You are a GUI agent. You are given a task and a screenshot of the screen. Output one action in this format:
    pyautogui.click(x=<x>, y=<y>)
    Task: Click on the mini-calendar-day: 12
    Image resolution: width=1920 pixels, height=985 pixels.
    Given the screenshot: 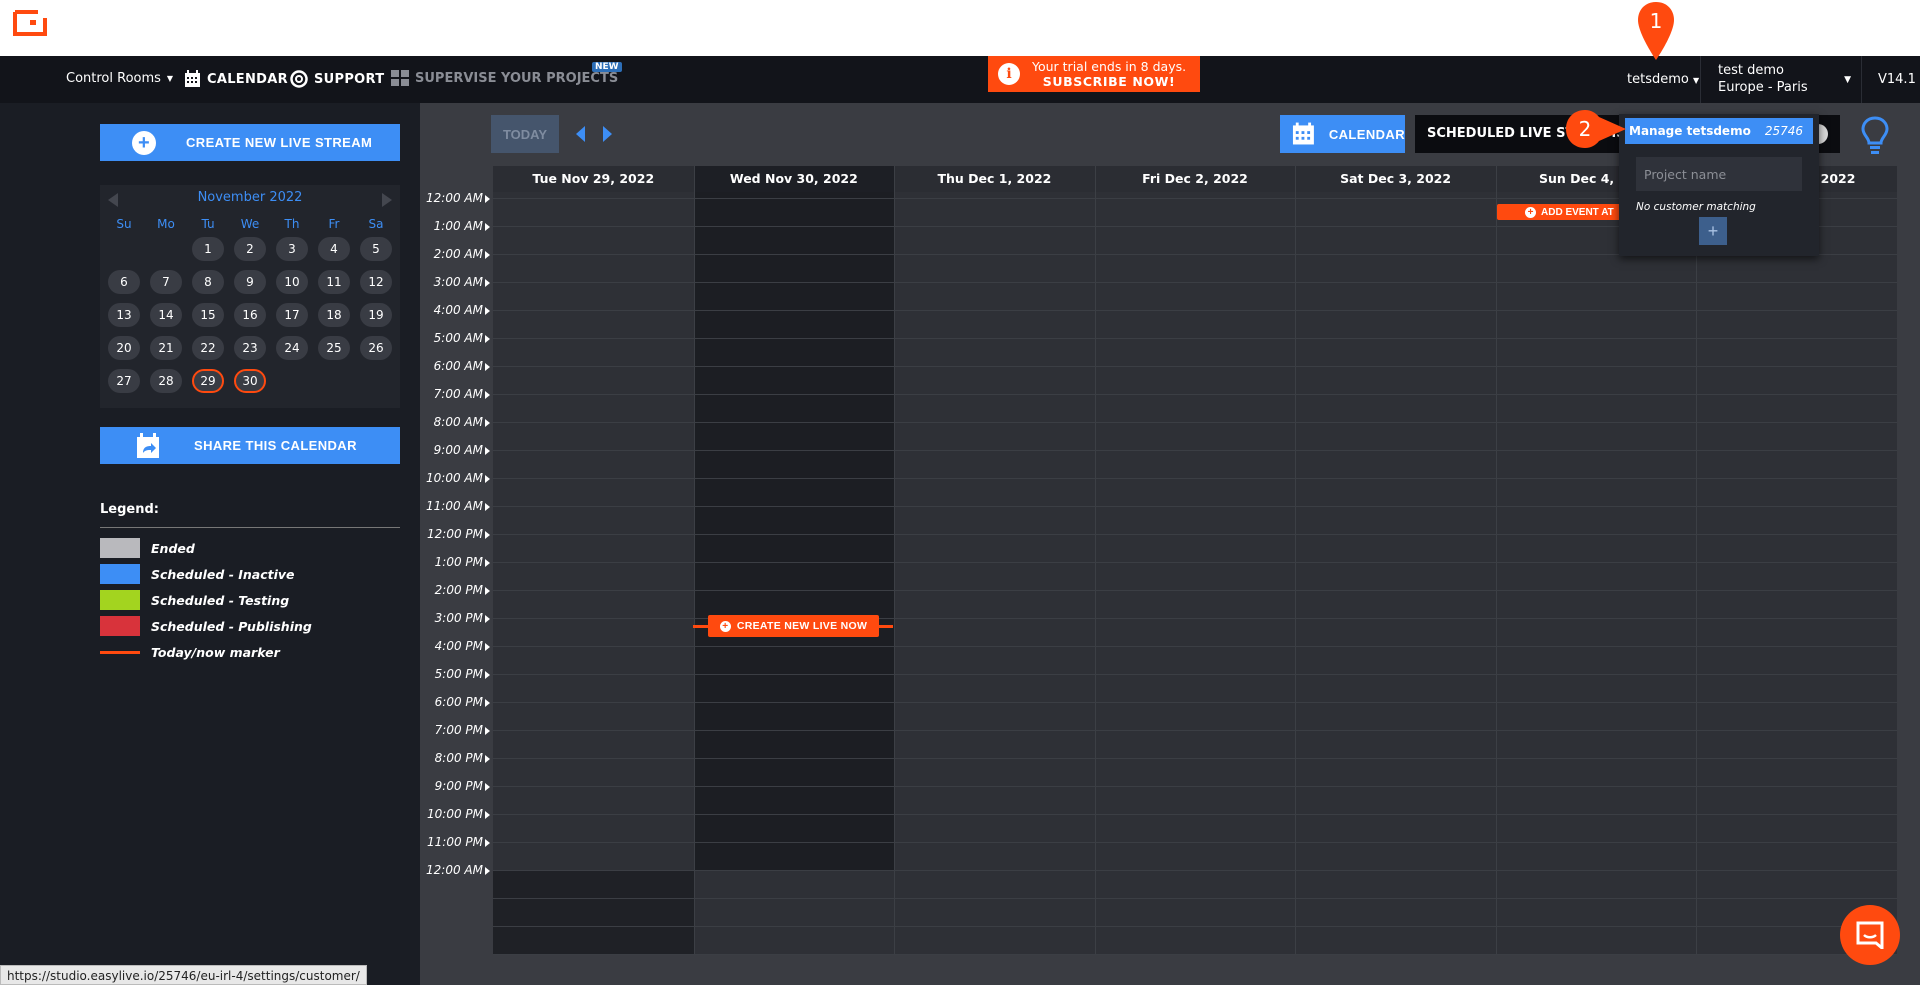 What is the action you would take?
    pyautogui.click(x=376, y=282)
    